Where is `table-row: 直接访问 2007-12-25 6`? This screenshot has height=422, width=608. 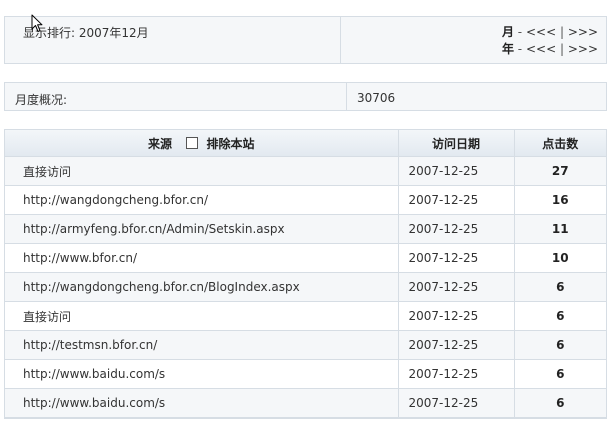 table-row: 直接访问 2007-12-25 6 is located at coordinates (305, 316).